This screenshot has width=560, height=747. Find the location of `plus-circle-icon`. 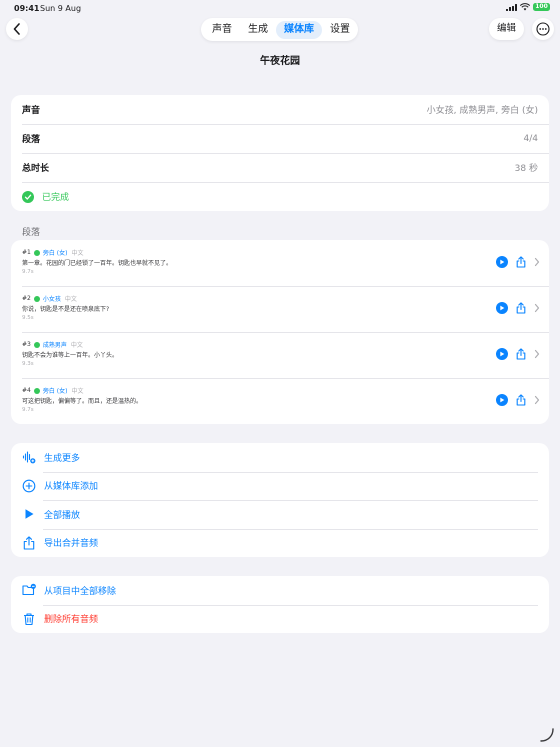

plus-circle-icon is located at coordinates (29, 486).